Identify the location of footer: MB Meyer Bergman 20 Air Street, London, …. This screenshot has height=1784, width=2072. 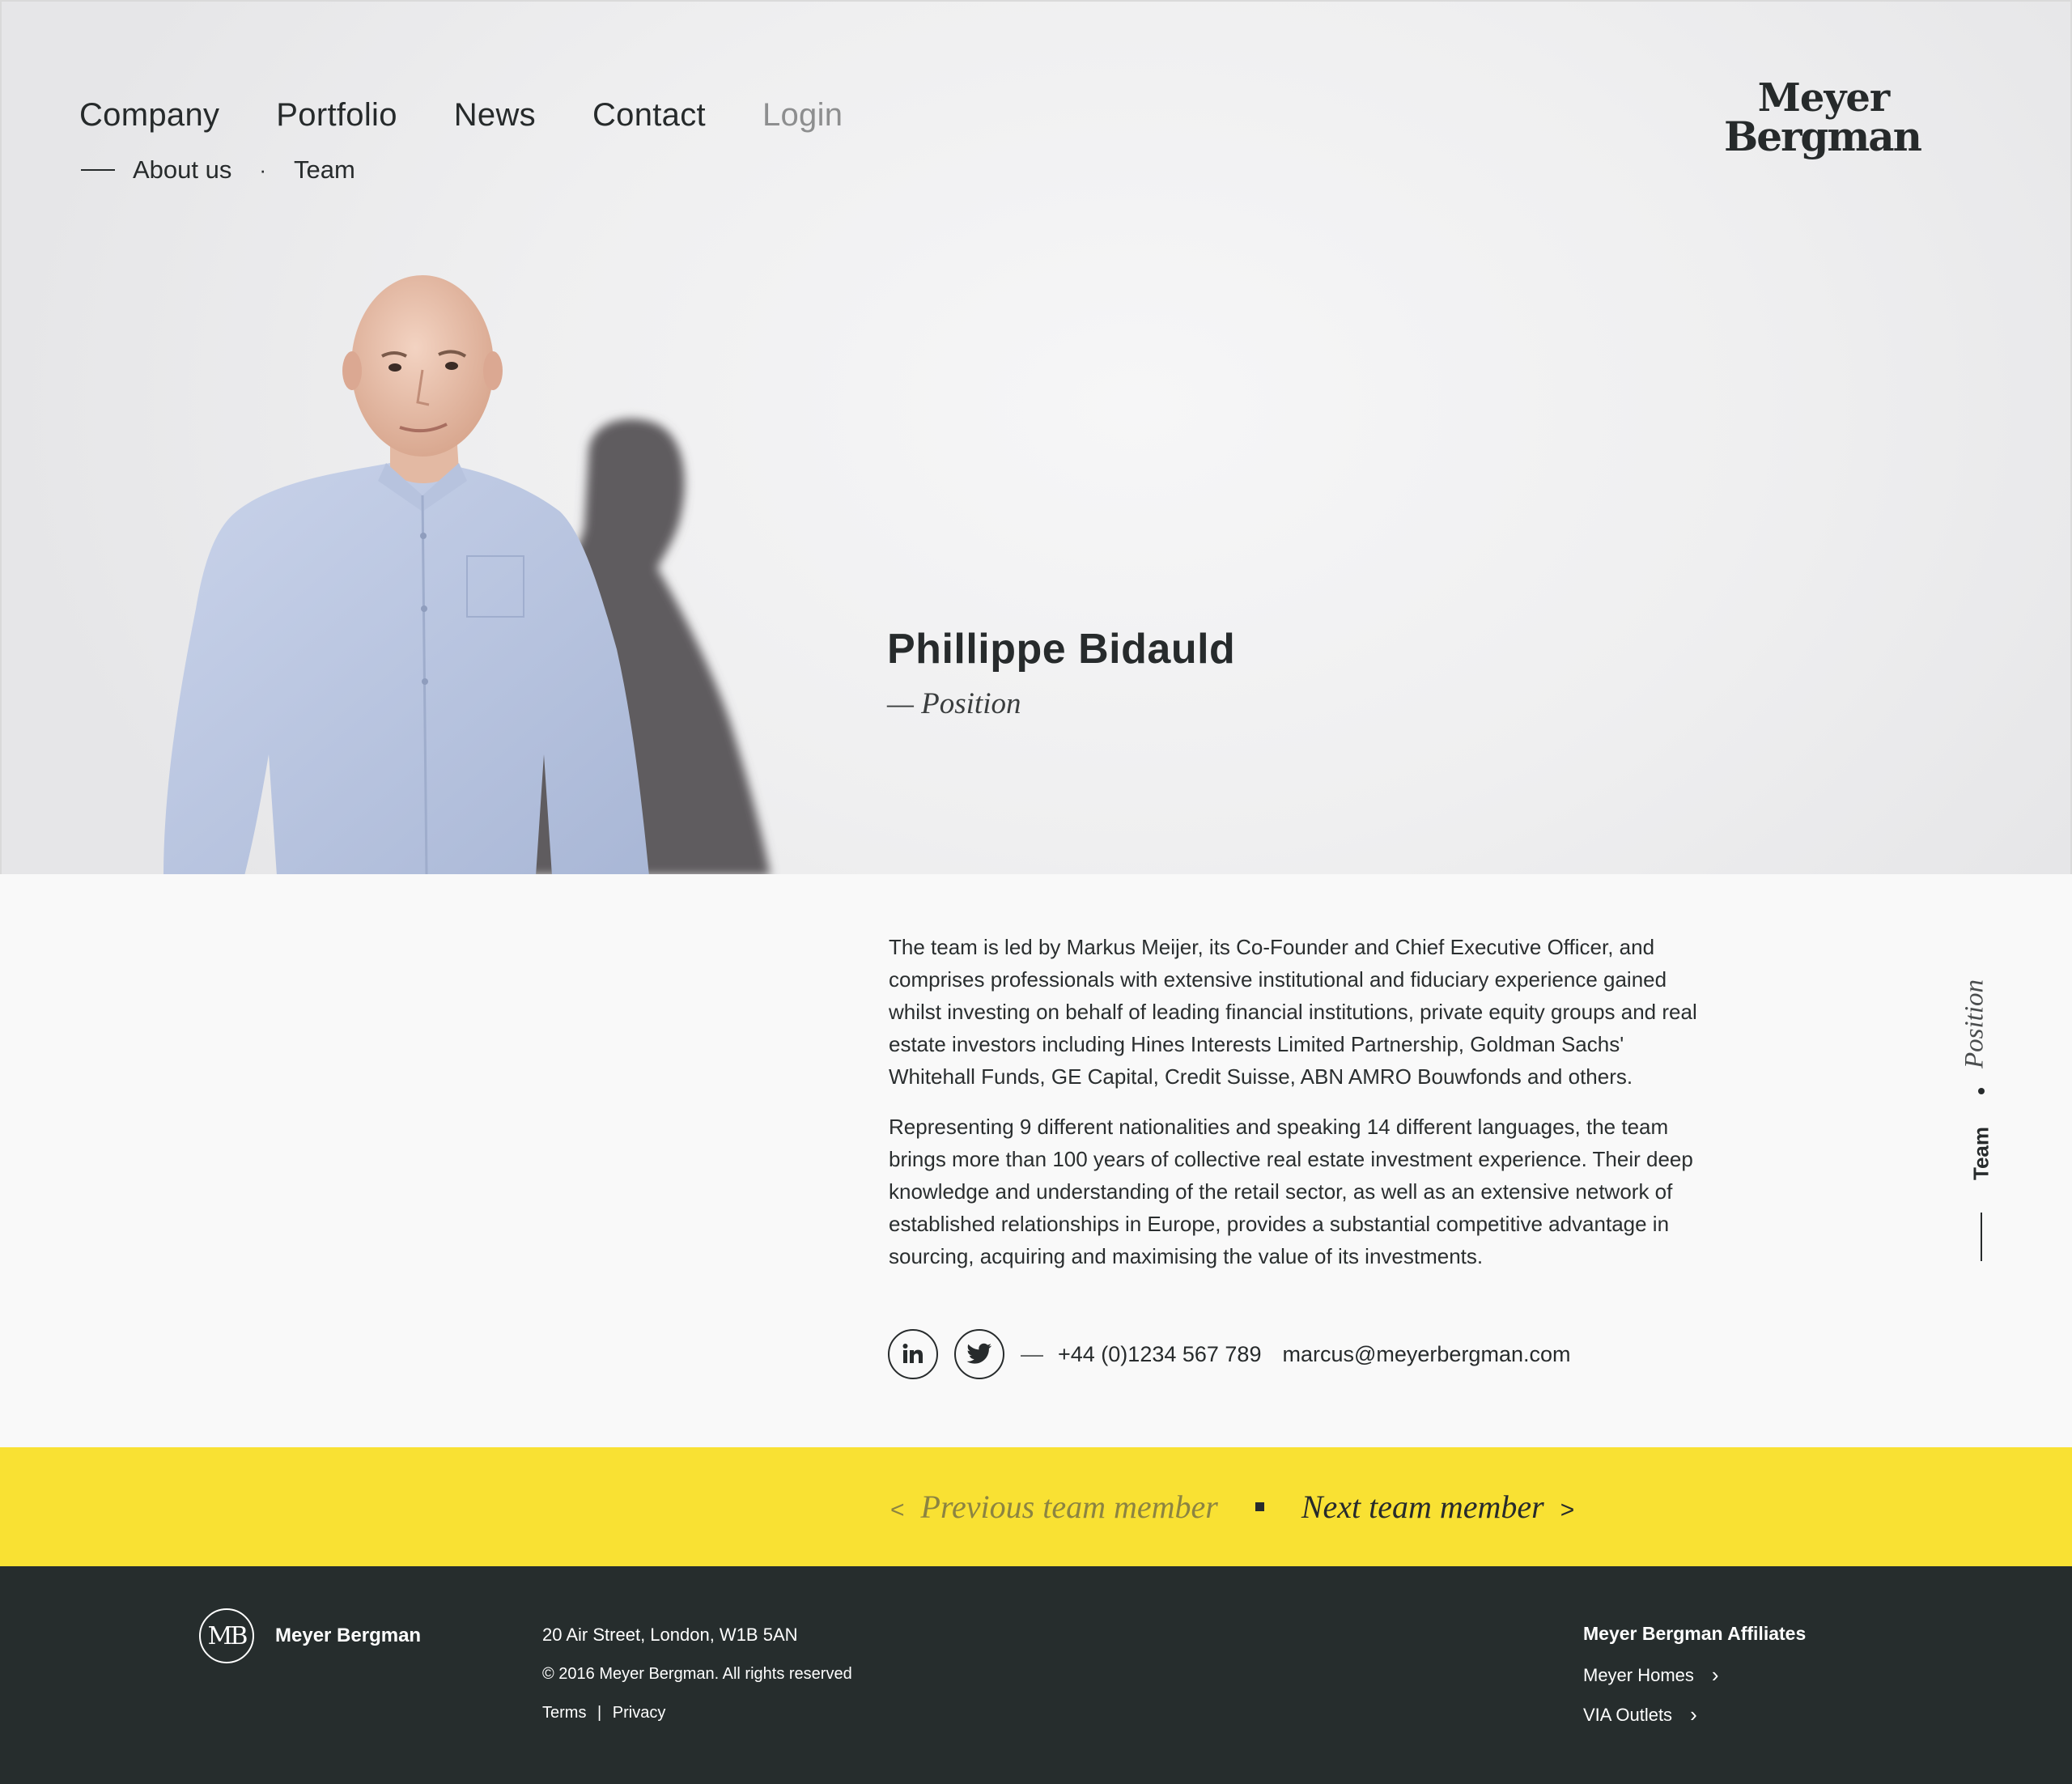
(1036, 1675).